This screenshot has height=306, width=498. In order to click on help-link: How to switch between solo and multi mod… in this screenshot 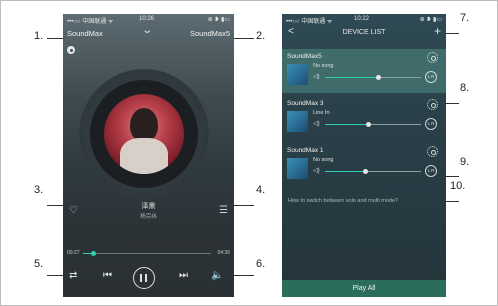, I will do `click(343, 201)`.